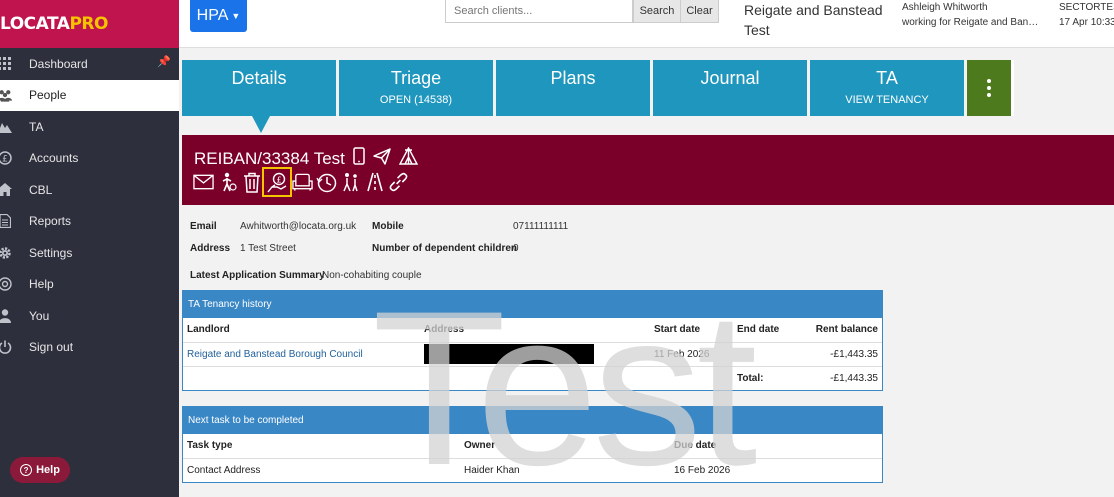  Describe the element at coordinates (210, 248) in the screenshot. I see `address-label: Address` at that location.